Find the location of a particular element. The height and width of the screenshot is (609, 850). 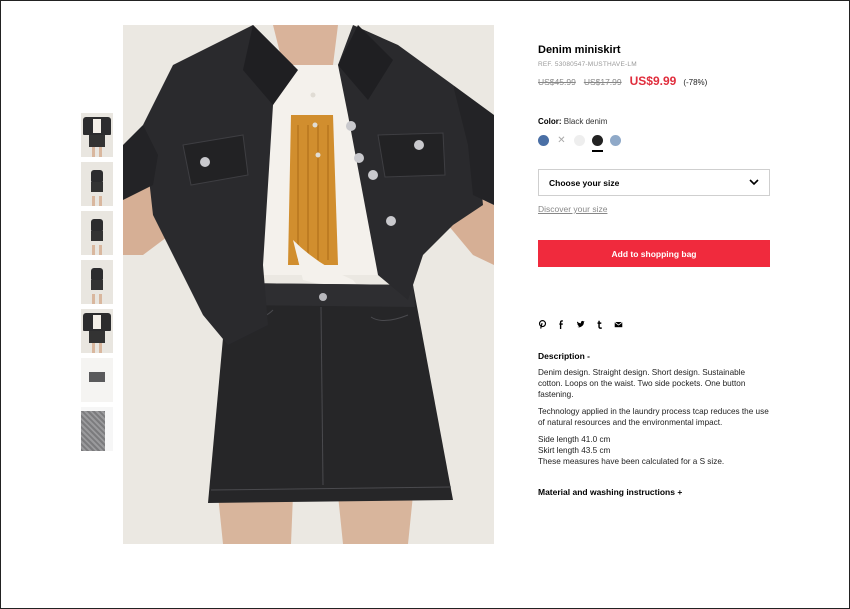

price-row: US$45.99 US$17.99 US$9.99 (-78%) is located at coordinates (654, 81).